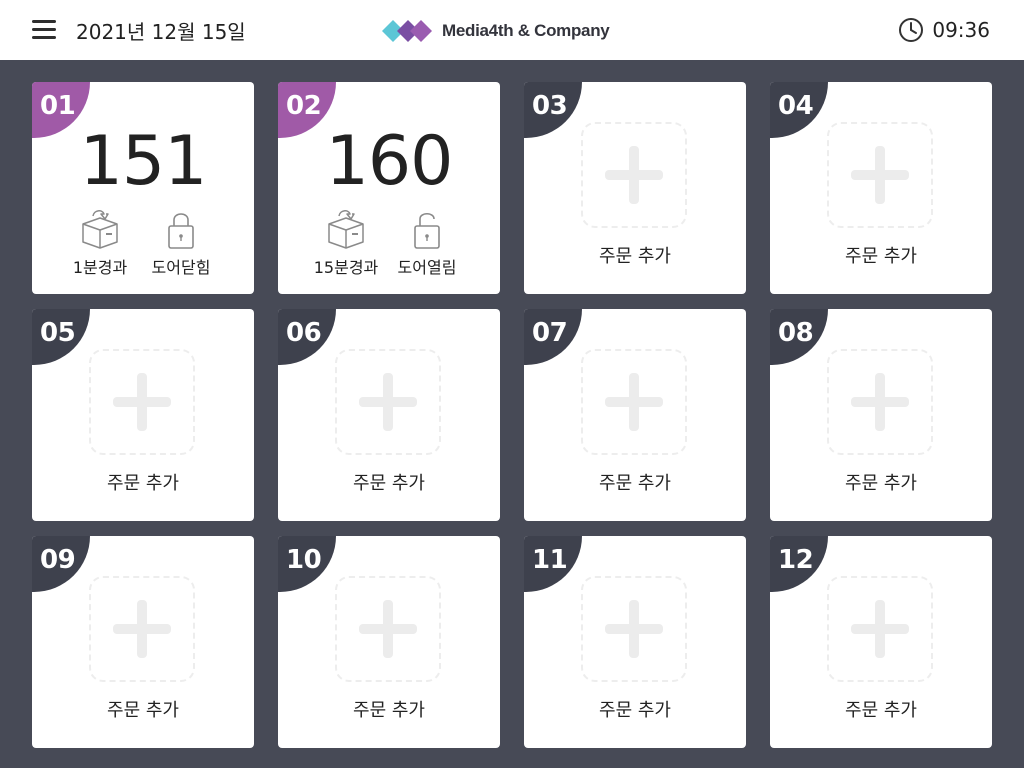  Describe the element at coordinates (181, 267) in the screenshot. I see `door-label: 도어닫힘` at that location.